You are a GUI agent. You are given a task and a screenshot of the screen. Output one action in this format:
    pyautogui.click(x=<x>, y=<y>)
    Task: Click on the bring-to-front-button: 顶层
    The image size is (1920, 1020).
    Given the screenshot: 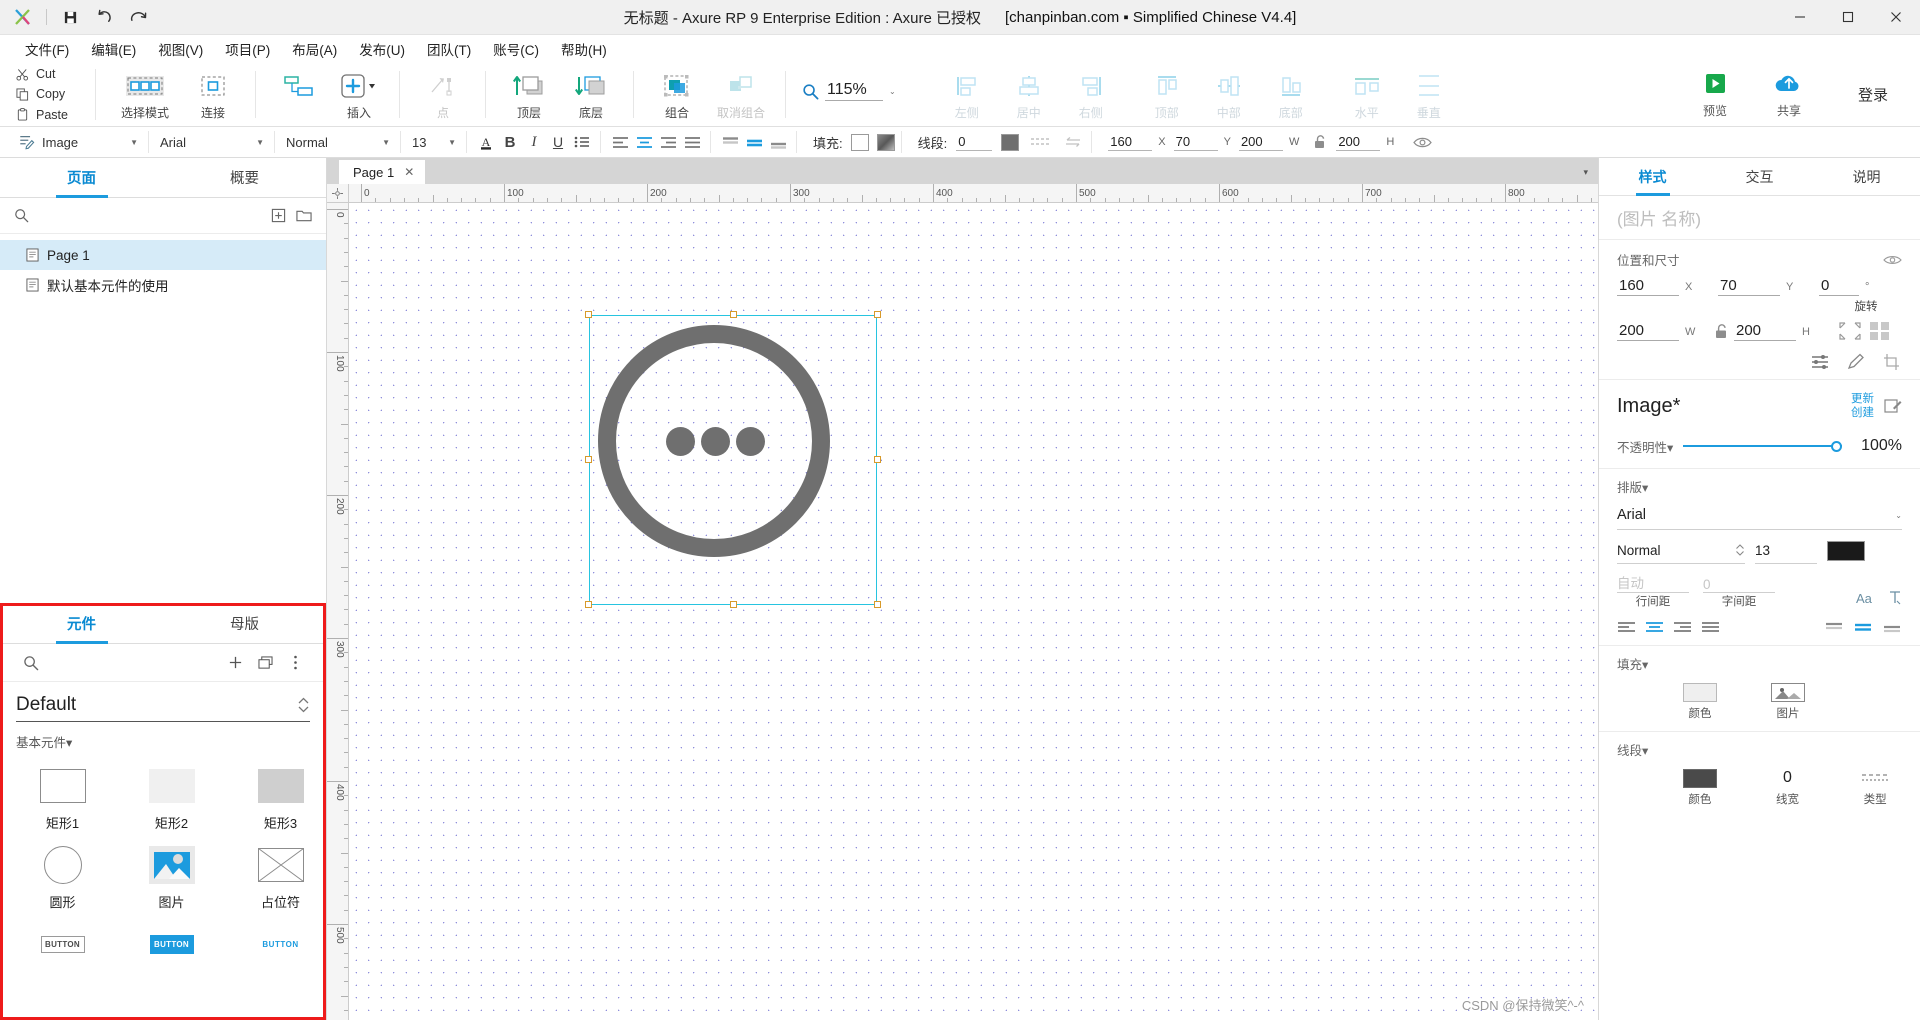 What is the action you would take?
    pyautogui.click(x=529, y=94)
    